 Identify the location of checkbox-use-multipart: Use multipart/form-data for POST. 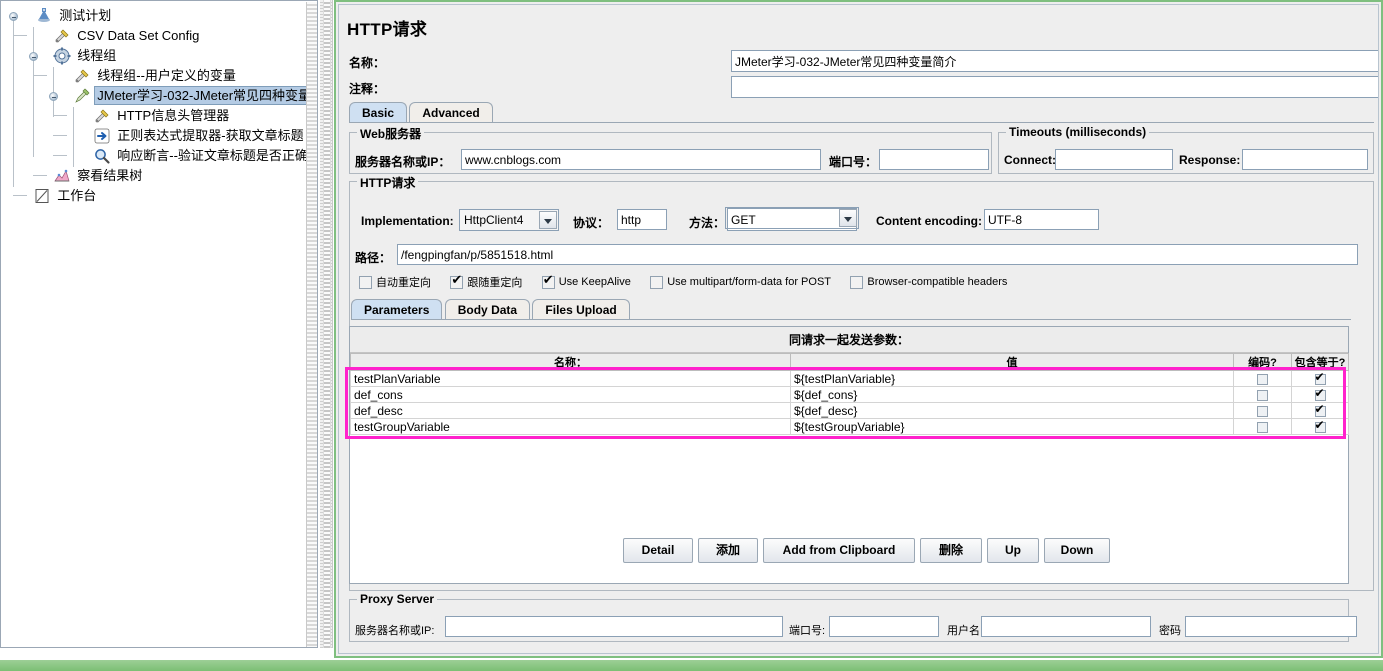
(740, 282).